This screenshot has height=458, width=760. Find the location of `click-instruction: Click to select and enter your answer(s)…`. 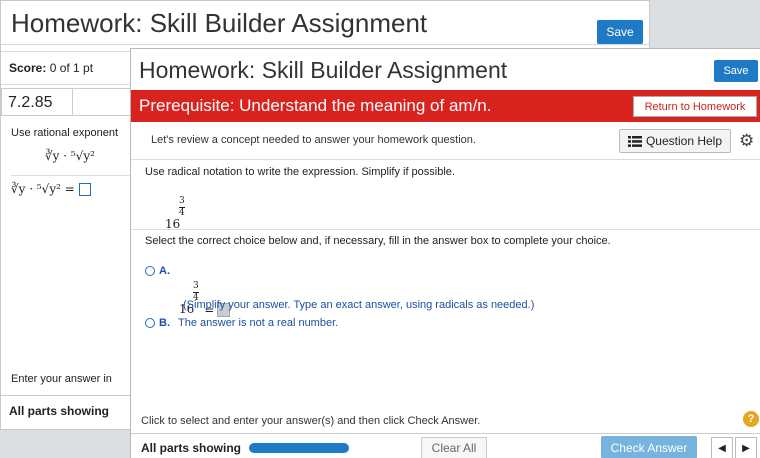

click-instruction: Click to select and enter your answer(s)… is located at coordinates (311, 421).